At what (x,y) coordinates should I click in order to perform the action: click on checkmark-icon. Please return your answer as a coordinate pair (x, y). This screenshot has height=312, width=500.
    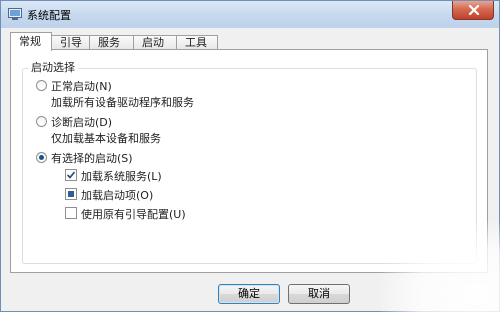
    Looking at the image, I should click on (71, 175).